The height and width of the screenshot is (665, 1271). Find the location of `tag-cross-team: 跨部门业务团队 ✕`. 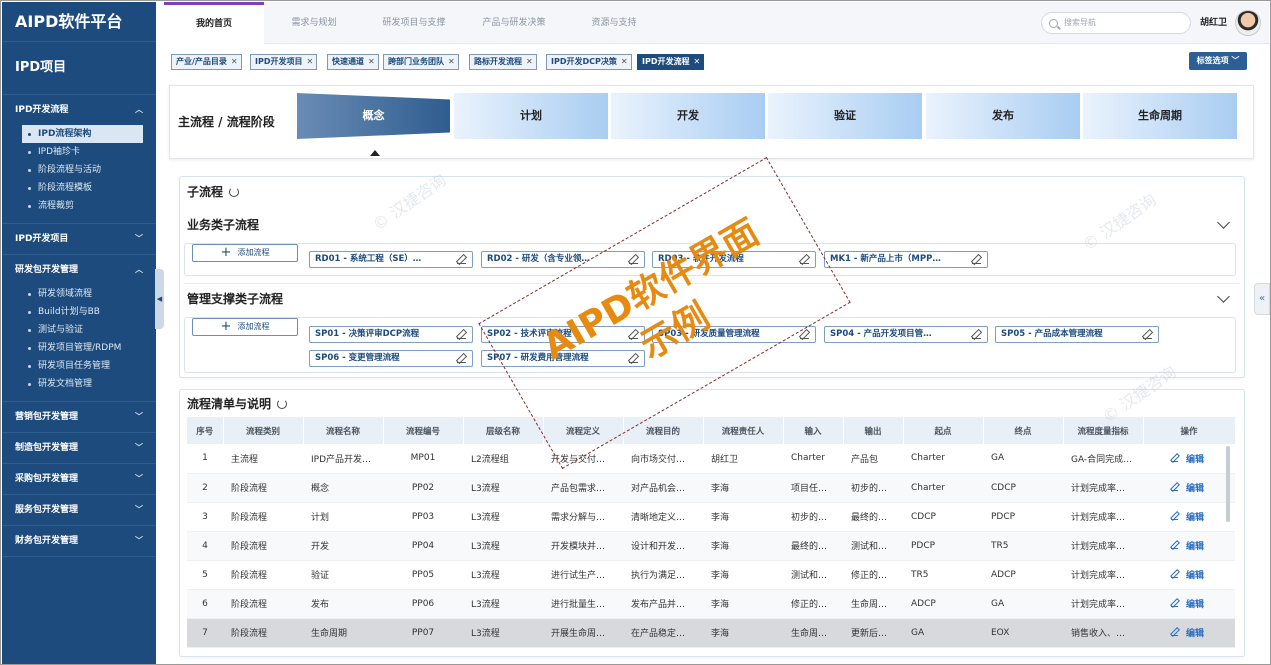

tag-cross-team: 跨部门业务团队 ✕ is located at coordinates (421, 62).